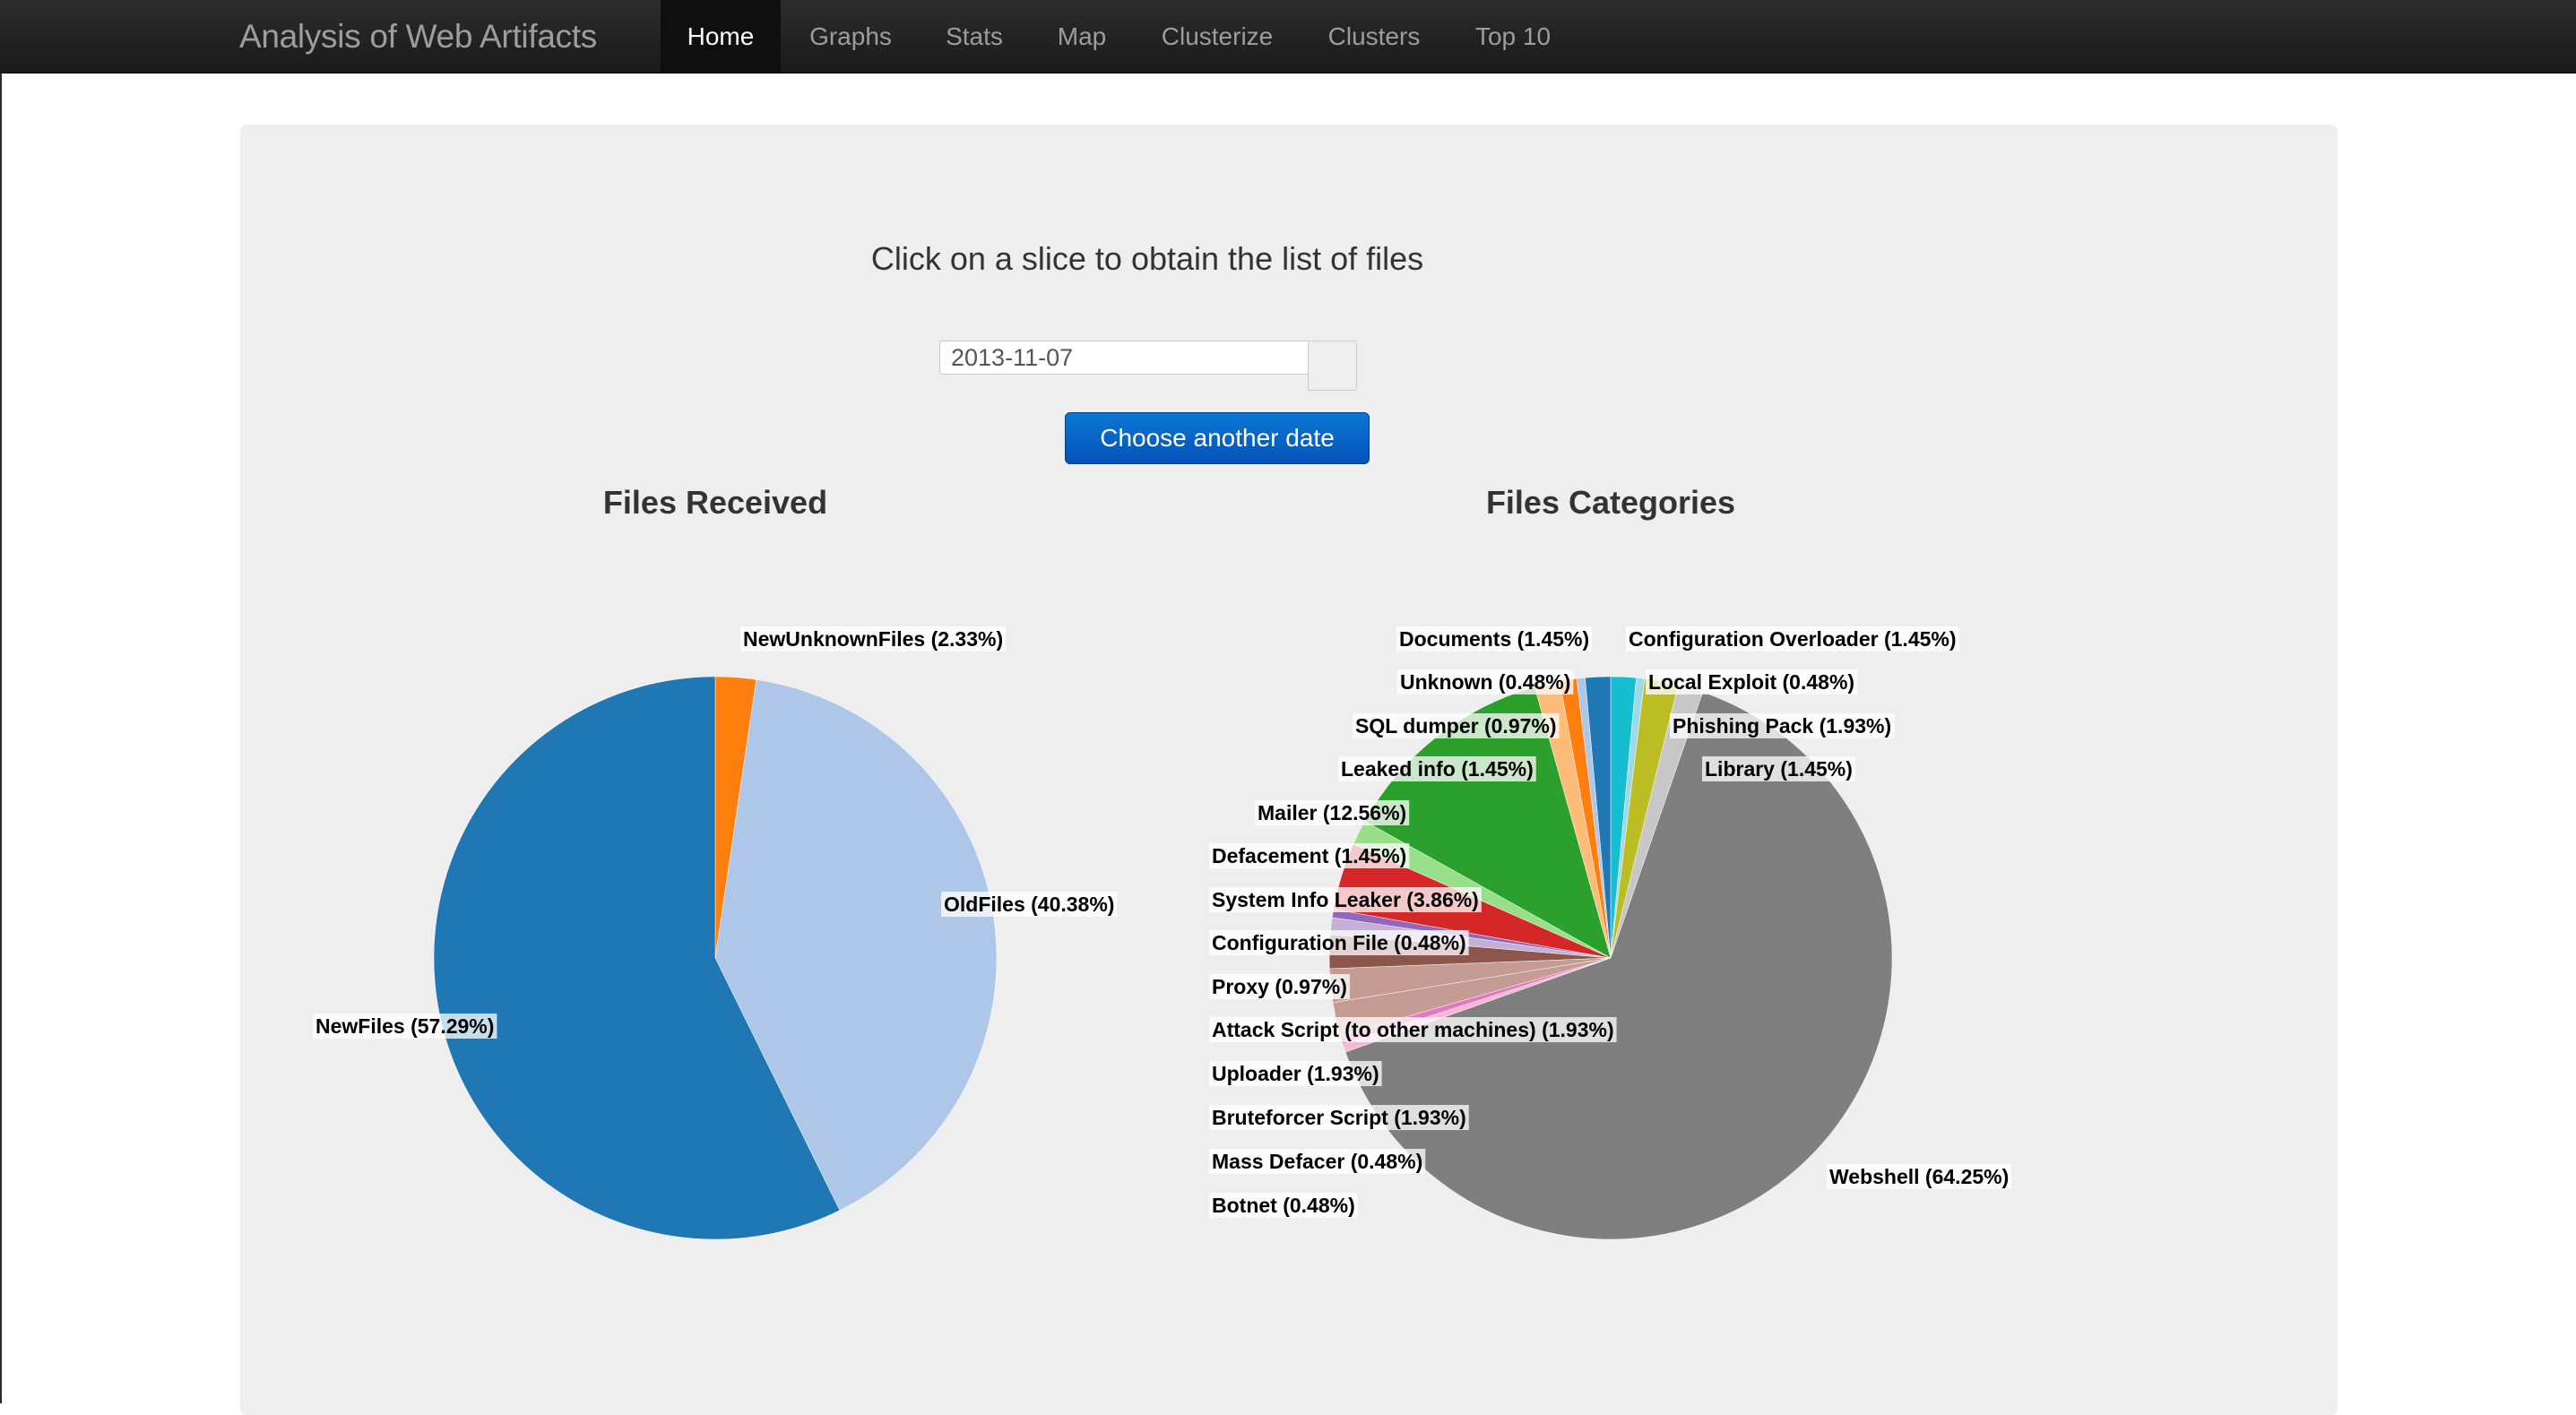 The image size is (2576, 1415). I want to click on pie-files-received, so click(715, 958).